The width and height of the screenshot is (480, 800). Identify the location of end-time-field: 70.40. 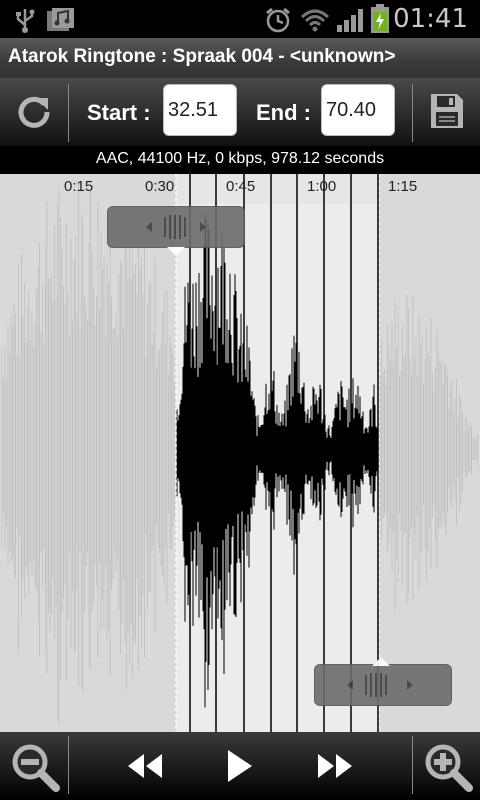
(358, 110).